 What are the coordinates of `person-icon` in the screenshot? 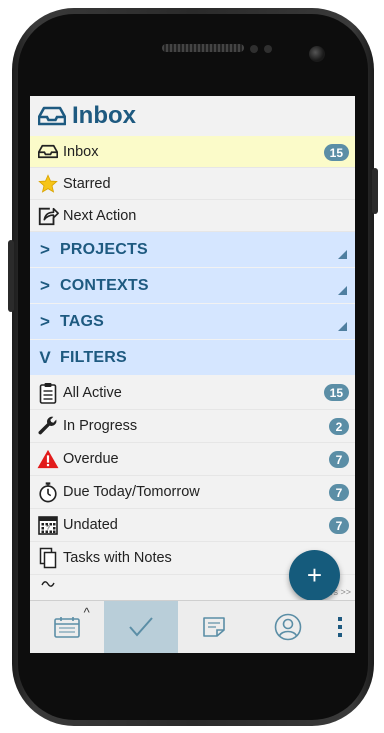 It's located at (288, 627).